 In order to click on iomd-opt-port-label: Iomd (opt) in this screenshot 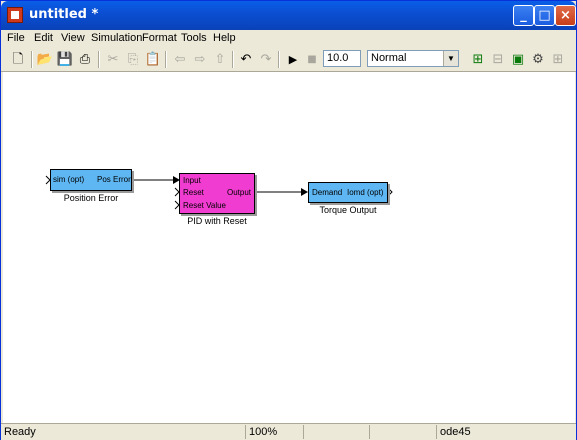, I will do `click(365, 192)`.